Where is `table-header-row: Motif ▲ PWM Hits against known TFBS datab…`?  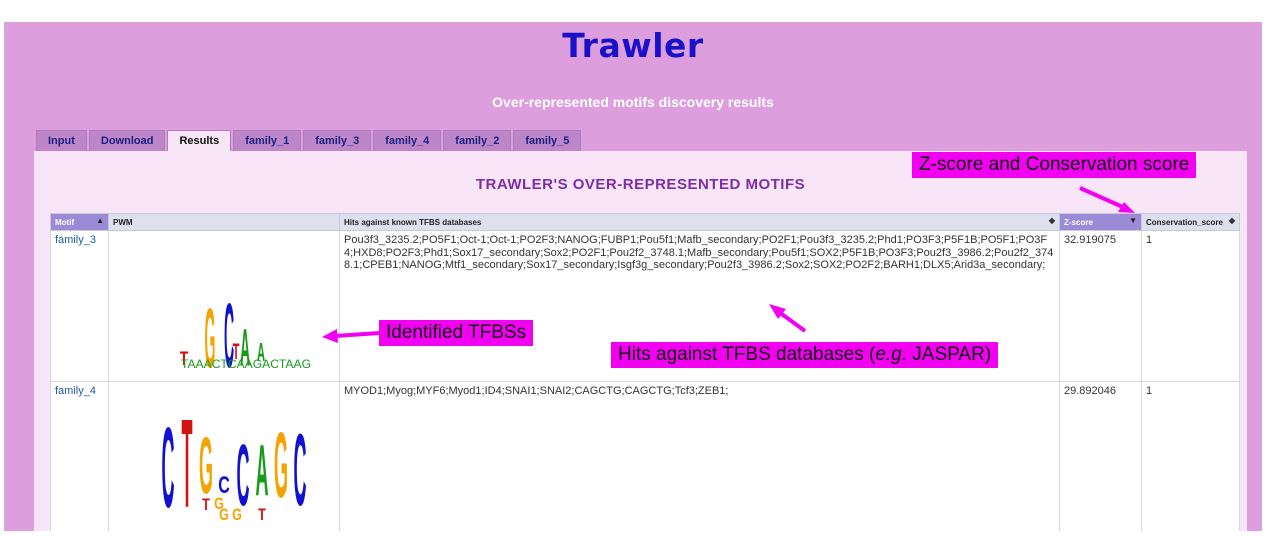 table-header-row: Motif ▲ PWM Hits against known TFBS datab… is located at coordinates (645, 222).